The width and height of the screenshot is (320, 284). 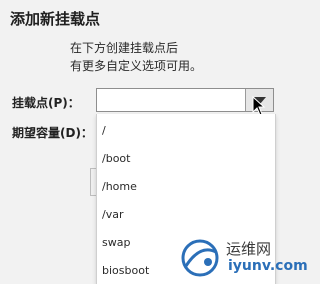 What do you see at coordinates (136, 57) in the screenshot?
I see `dialog-description: 在下方创建挂载点后 有更多自定义选项可用。` at bounding box center [136, 57].